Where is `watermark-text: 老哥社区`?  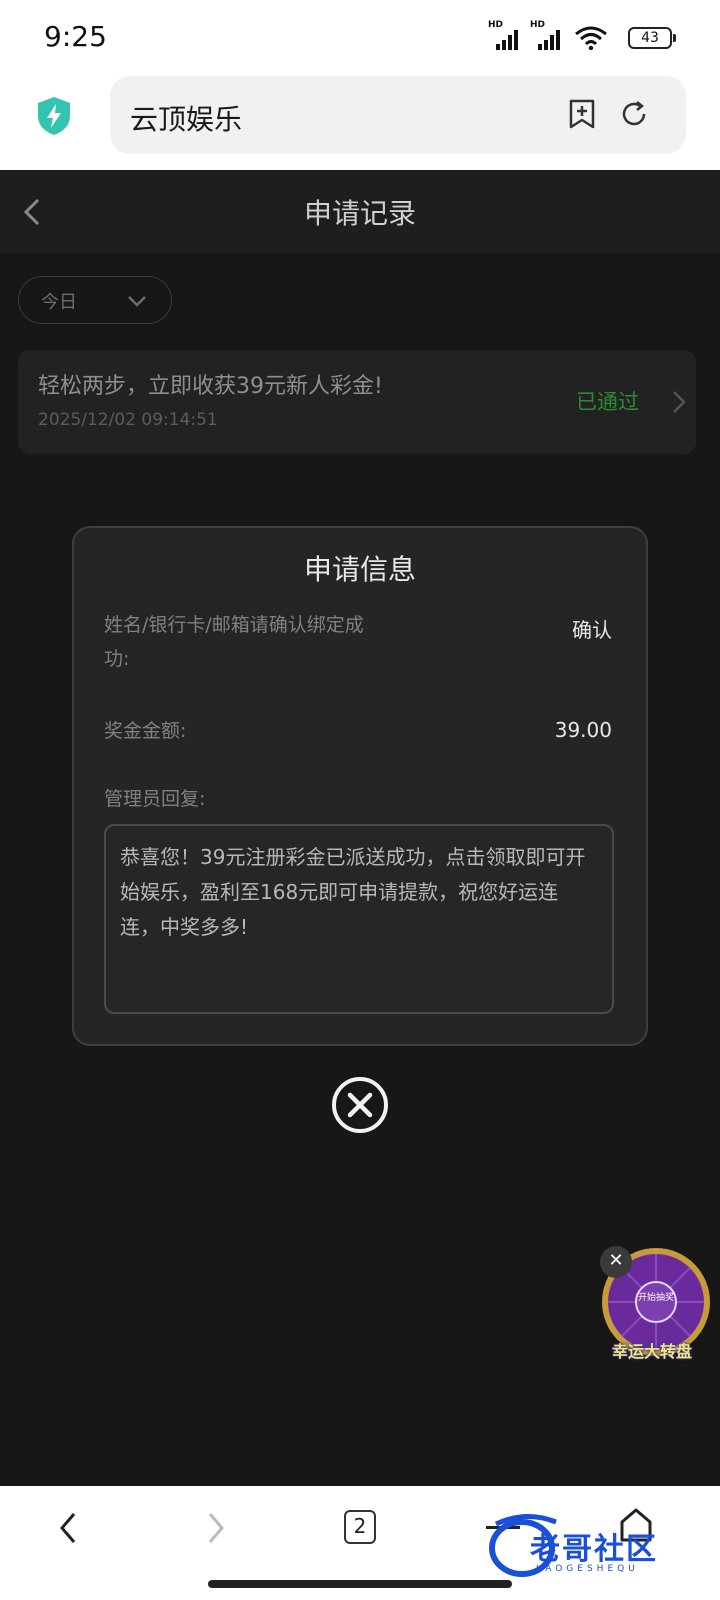
watermark-text: 老哥社区 is located at coordinates (594, 1549).